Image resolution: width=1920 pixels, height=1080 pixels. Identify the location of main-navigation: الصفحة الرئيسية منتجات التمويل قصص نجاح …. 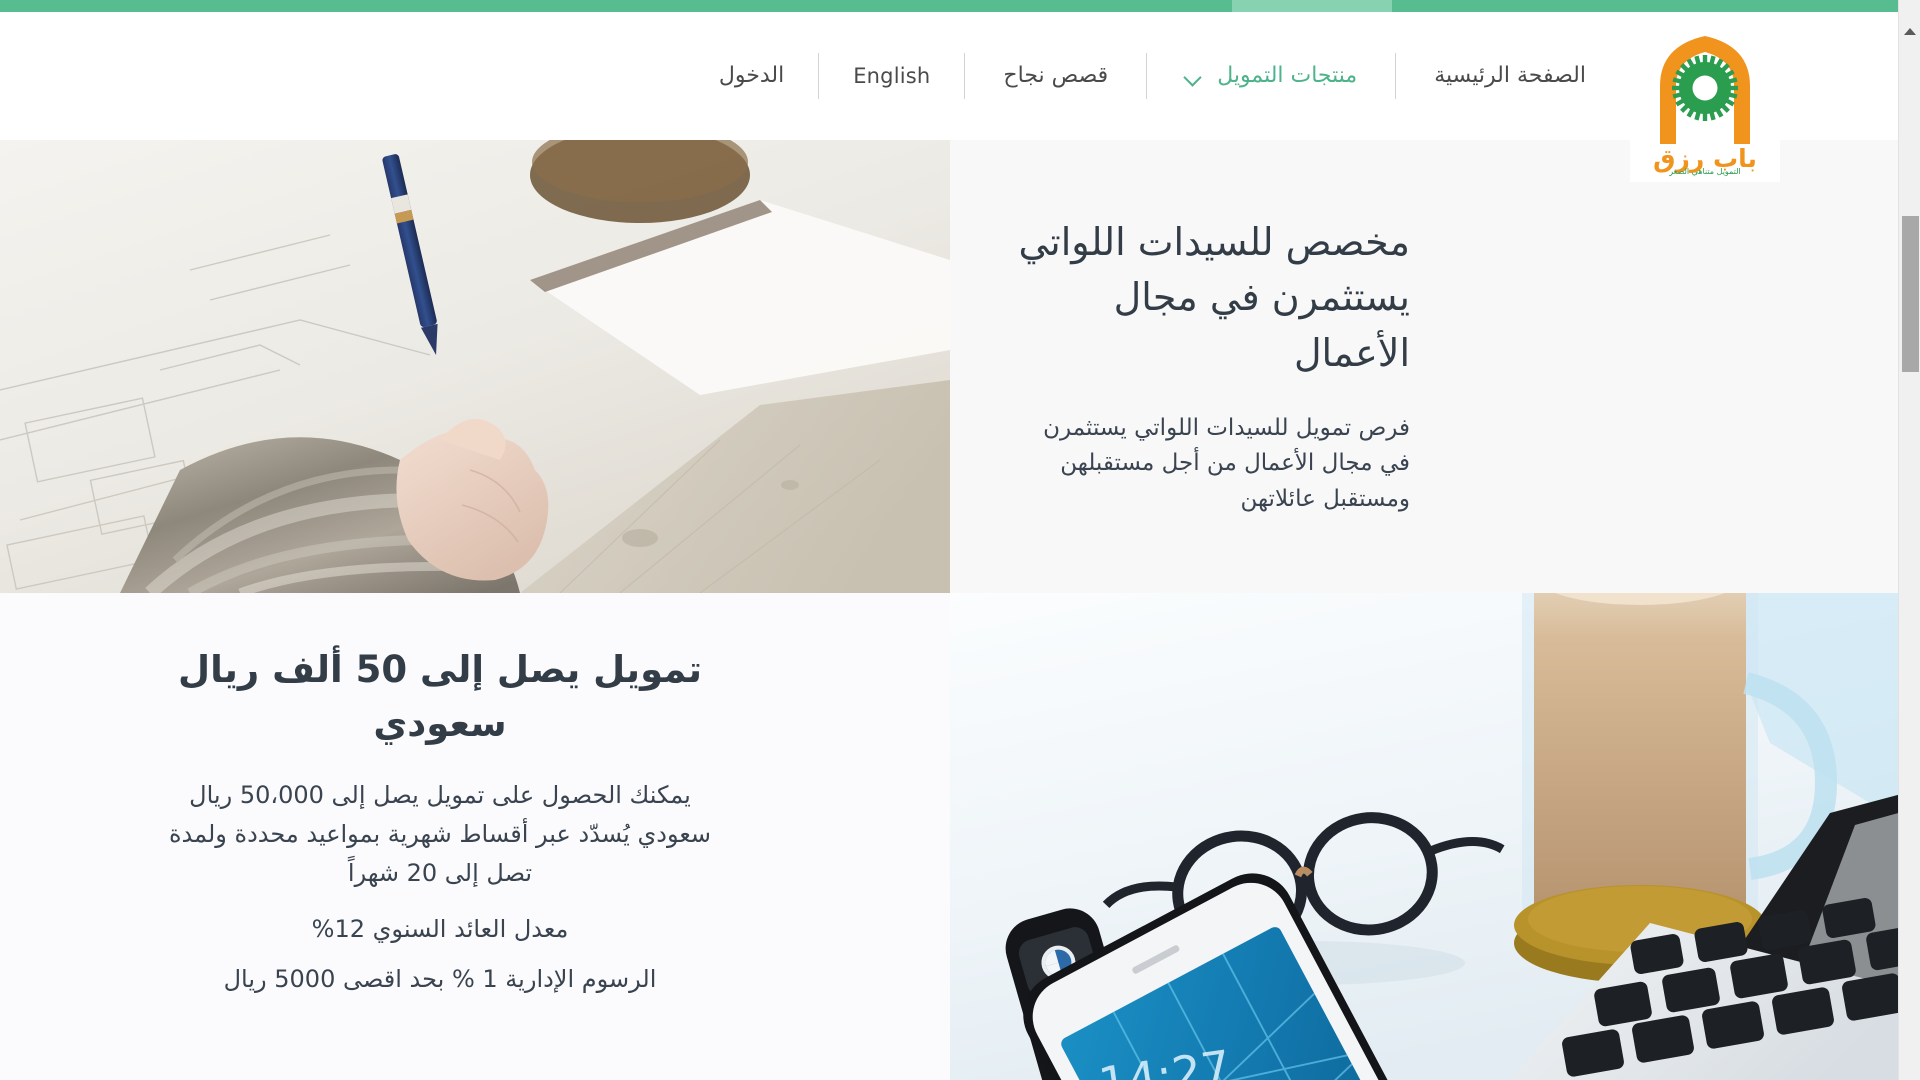
(1154, 76).